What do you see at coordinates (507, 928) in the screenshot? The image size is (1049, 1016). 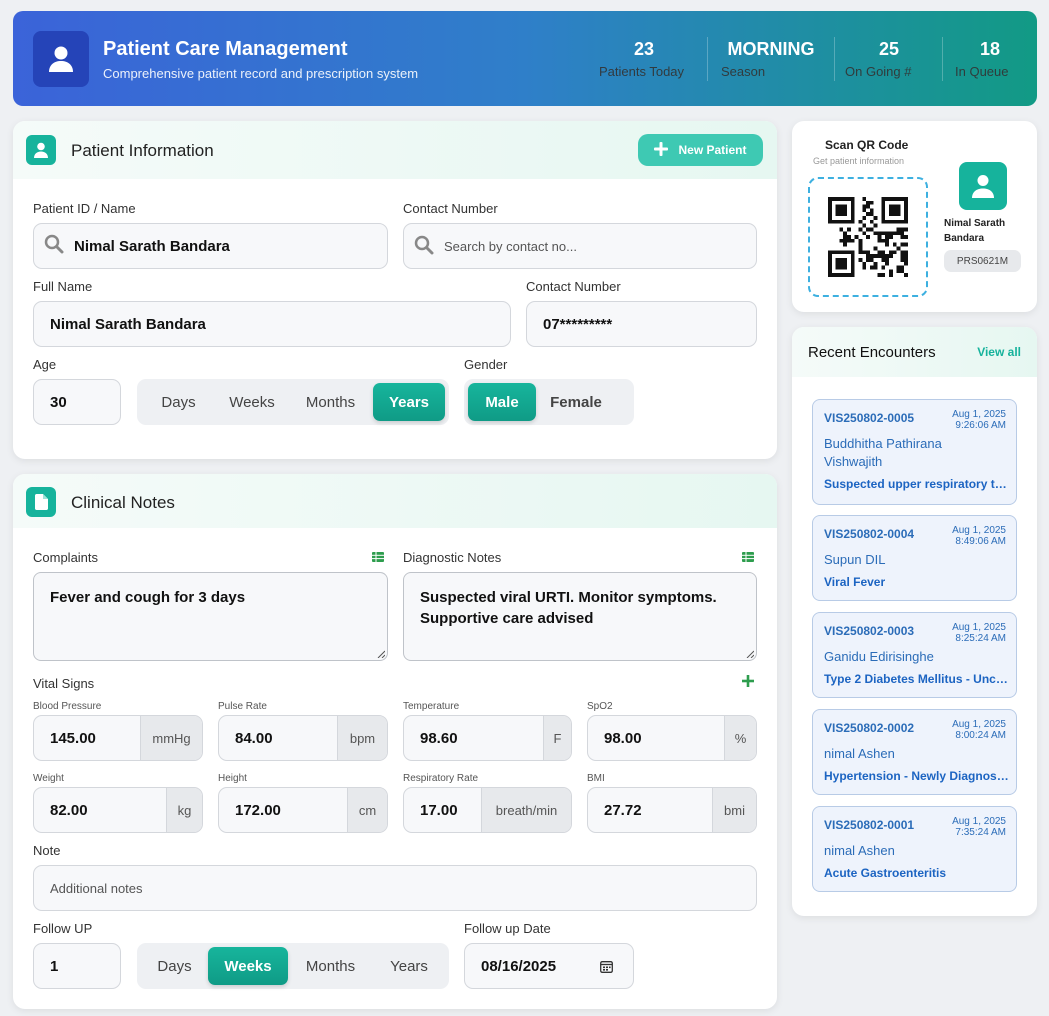 I see `follow-up-date-label: Follow up Date` at bounding box center [507, 928].